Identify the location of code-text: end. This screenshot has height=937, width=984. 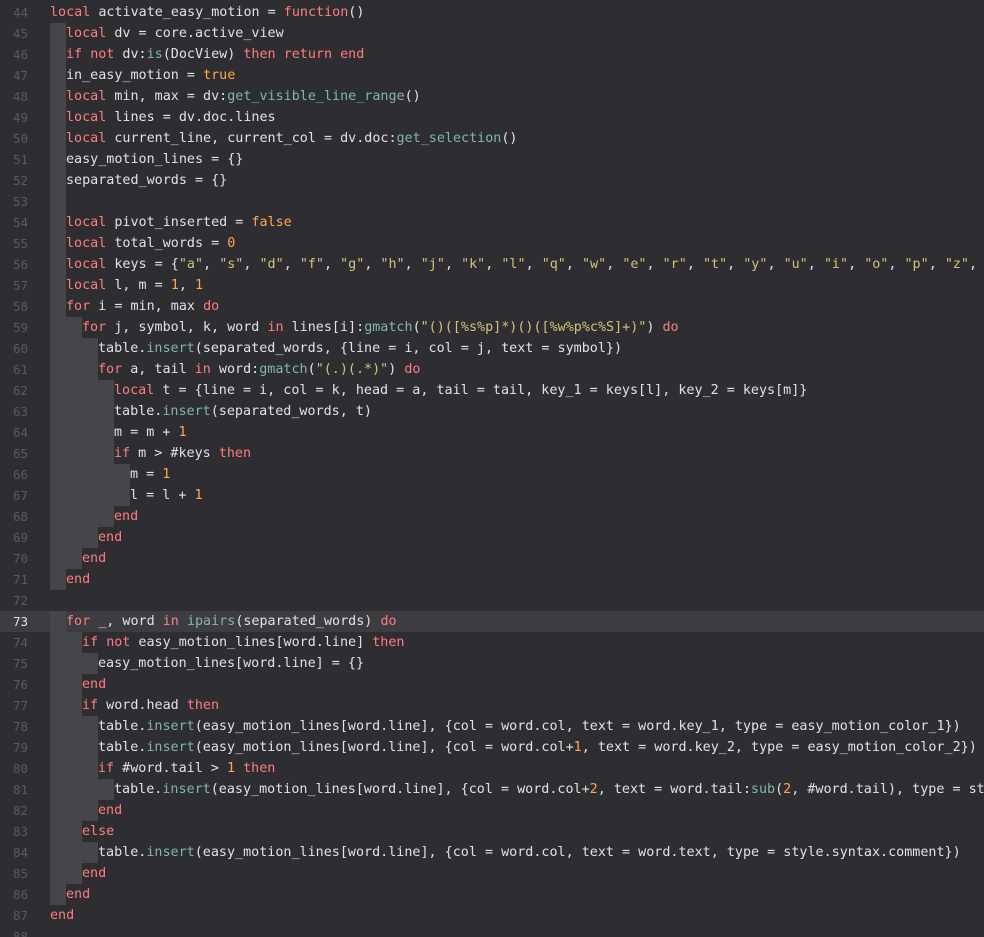
(110, 537).